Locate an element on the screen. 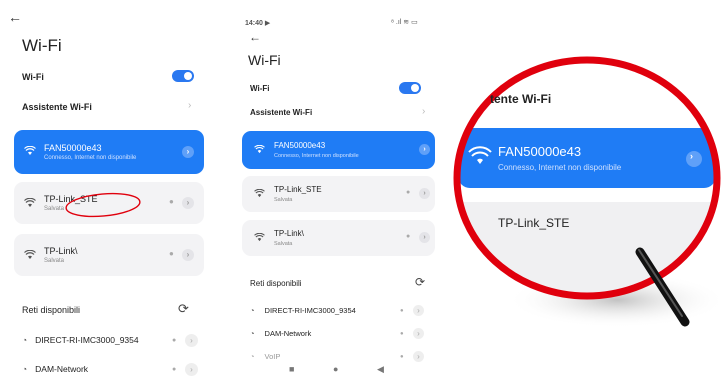 This screenshot has width=722, height=376. network-name: TP-Link_STE is located at coordinates (298, 189).